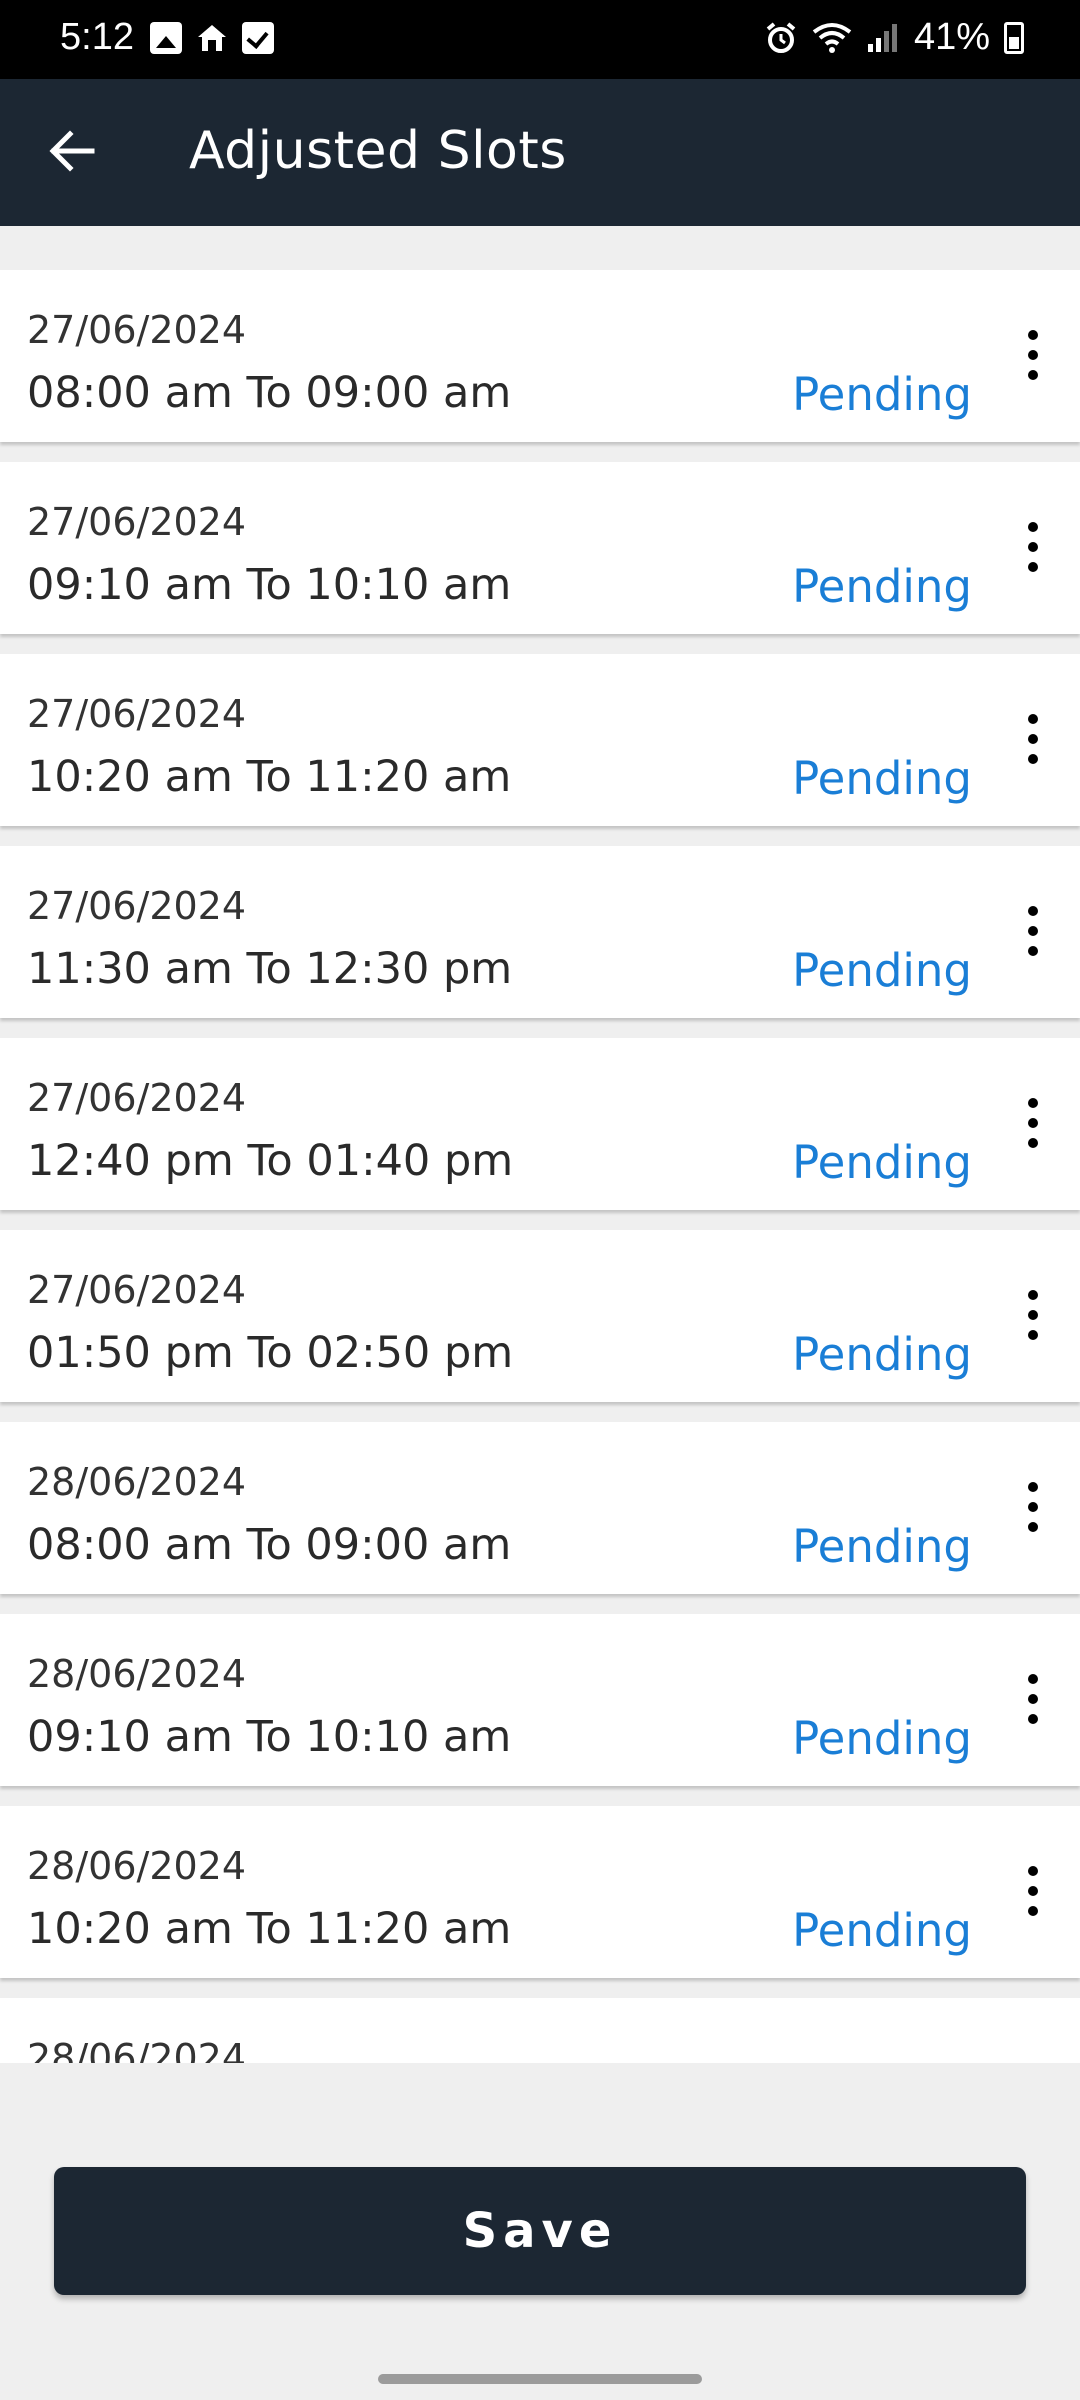 The image size is (1080, 2400). What do you see at coordinates (832, 37) in the screenshot?
I see `wifi-icon` at bounding box center [832, 37].